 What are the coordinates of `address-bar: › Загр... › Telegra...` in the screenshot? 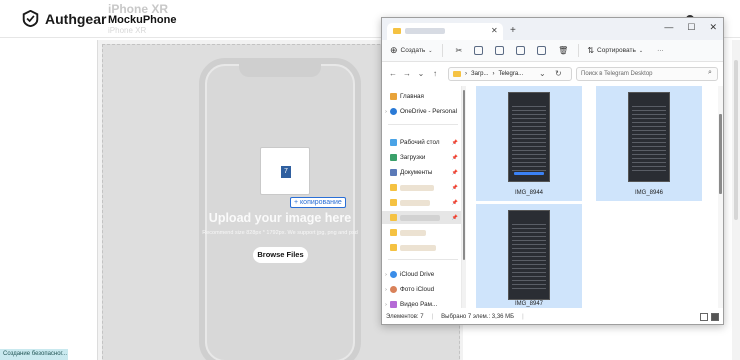 It's located at (510, 74).